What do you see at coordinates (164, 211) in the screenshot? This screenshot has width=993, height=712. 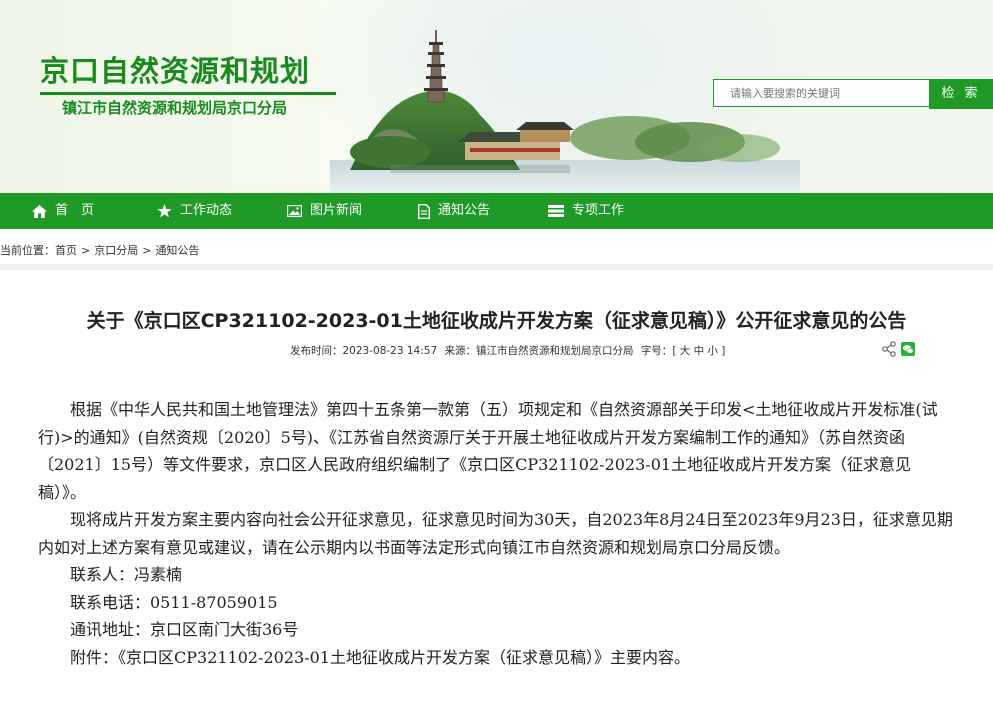 I see `star-icon` at bounding box center [164, 211].